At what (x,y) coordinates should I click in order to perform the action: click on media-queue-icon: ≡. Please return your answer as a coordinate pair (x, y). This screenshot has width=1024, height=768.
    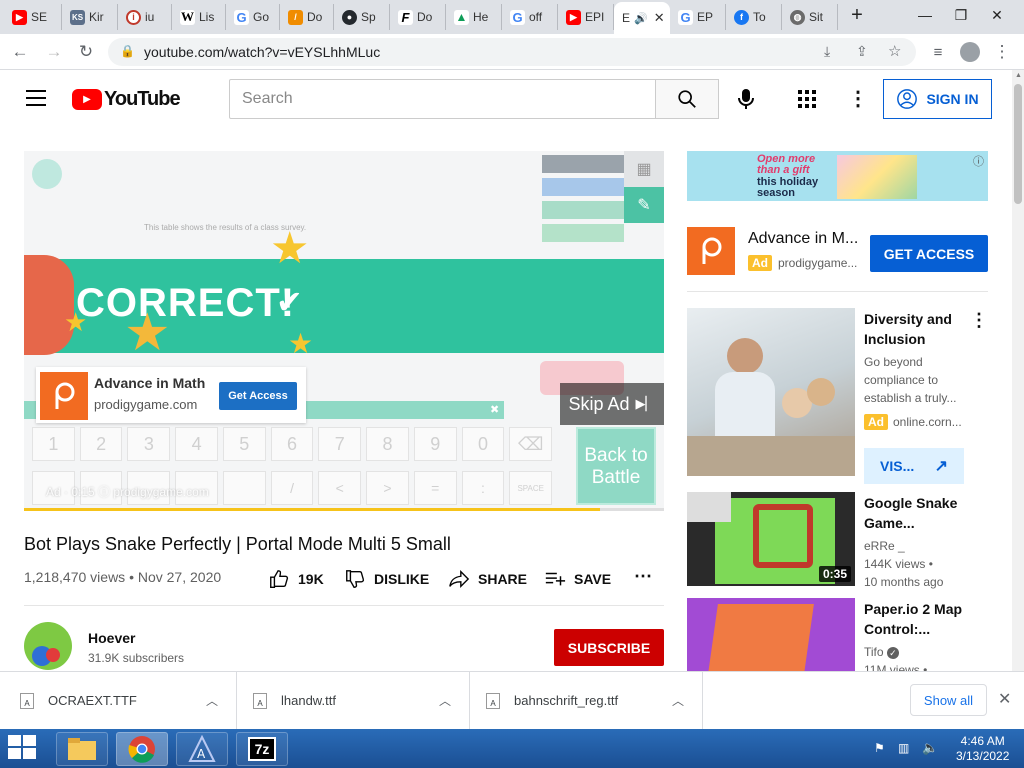
    Looking at the image, I should click on (938, 52).